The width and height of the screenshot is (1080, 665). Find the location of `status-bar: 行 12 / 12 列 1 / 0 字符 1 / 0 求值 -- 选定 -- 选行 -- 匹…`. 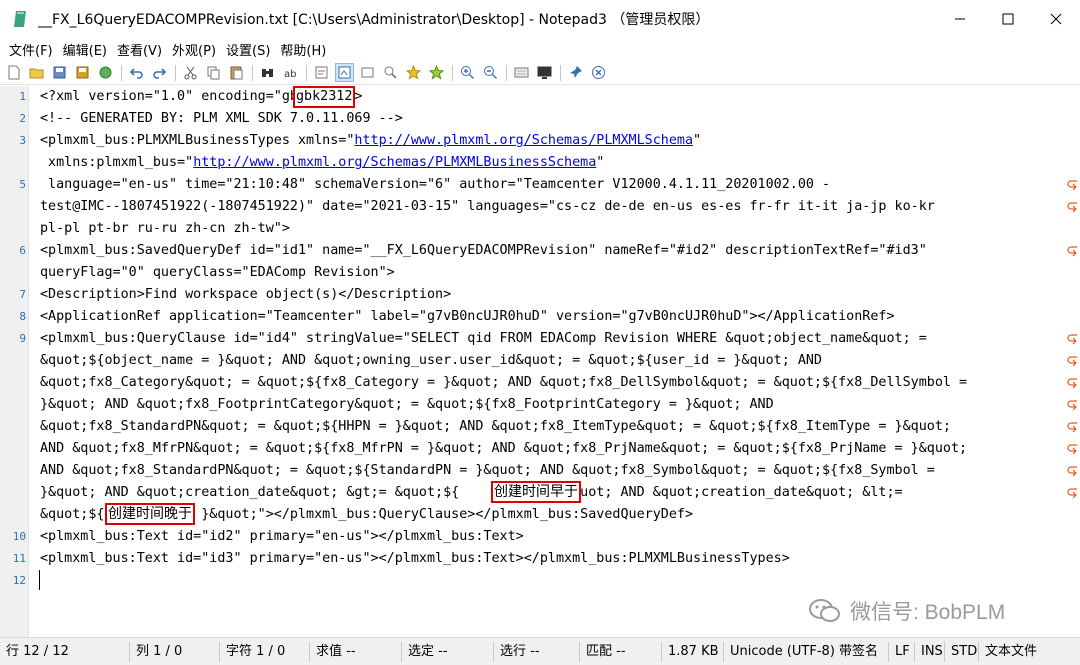

status-bar: 行 12 / 12 列 1 / 0 字符 1 / 0 求值 -- 选定 -- 选行 -- 匹… is located at coordinates (540, 651).